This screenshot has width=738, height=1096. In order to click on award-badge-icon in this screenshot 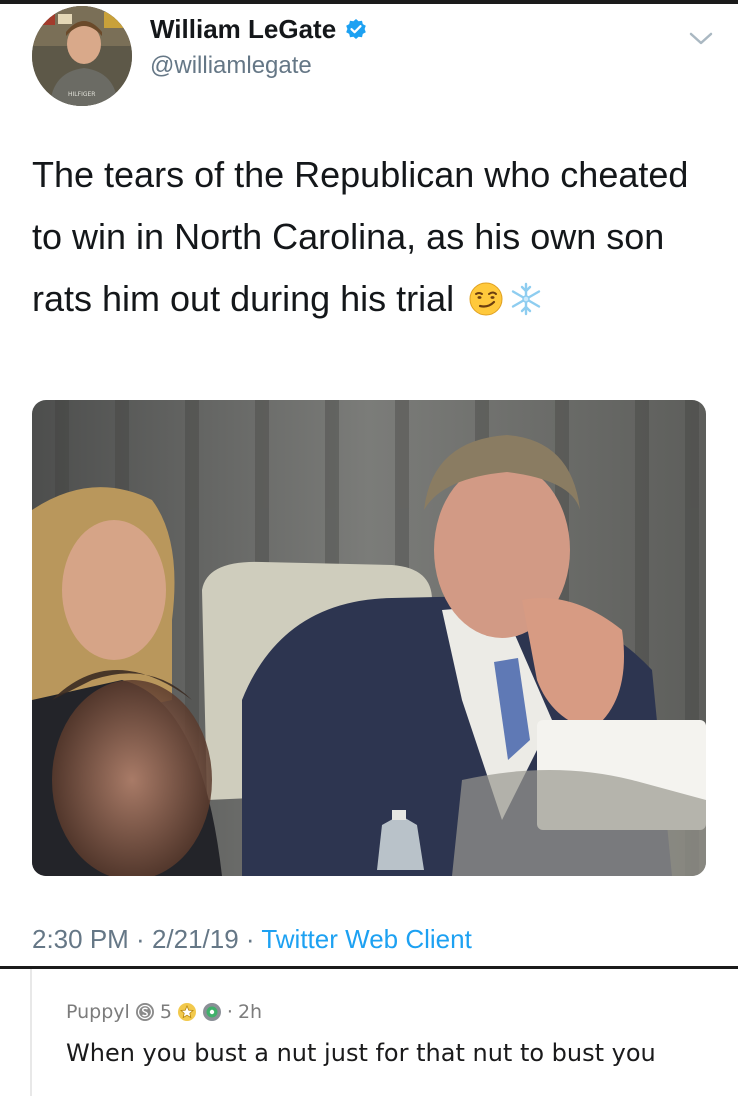, I will do `click(187, 1012)`.